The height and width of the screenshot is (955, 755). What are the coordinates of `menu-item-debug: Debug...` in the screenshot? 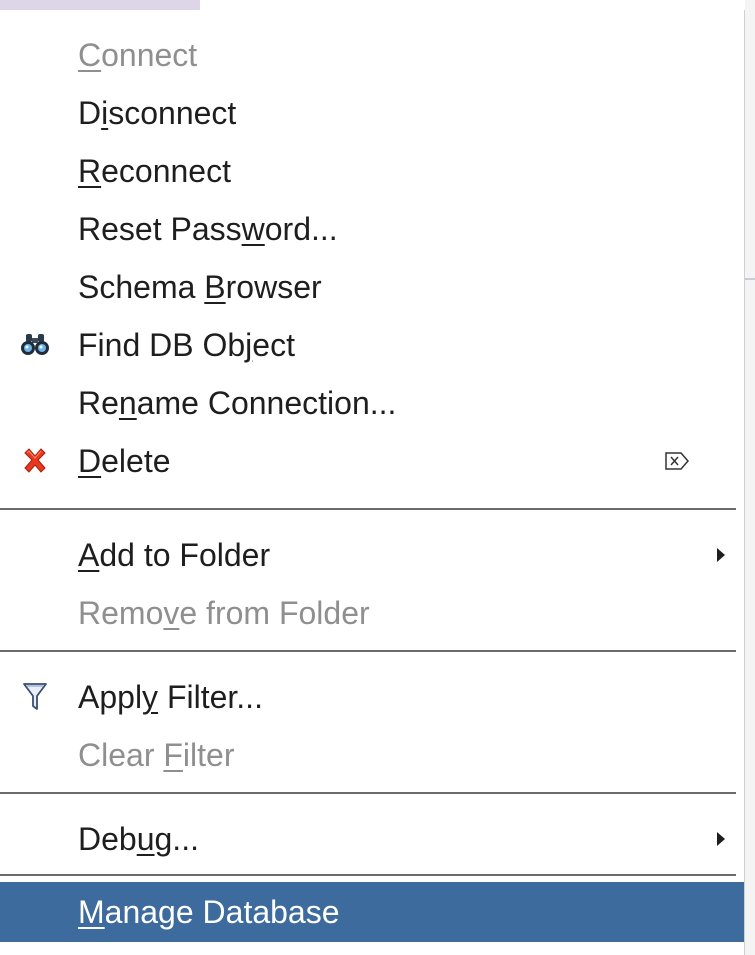 It's located at (372, 839).